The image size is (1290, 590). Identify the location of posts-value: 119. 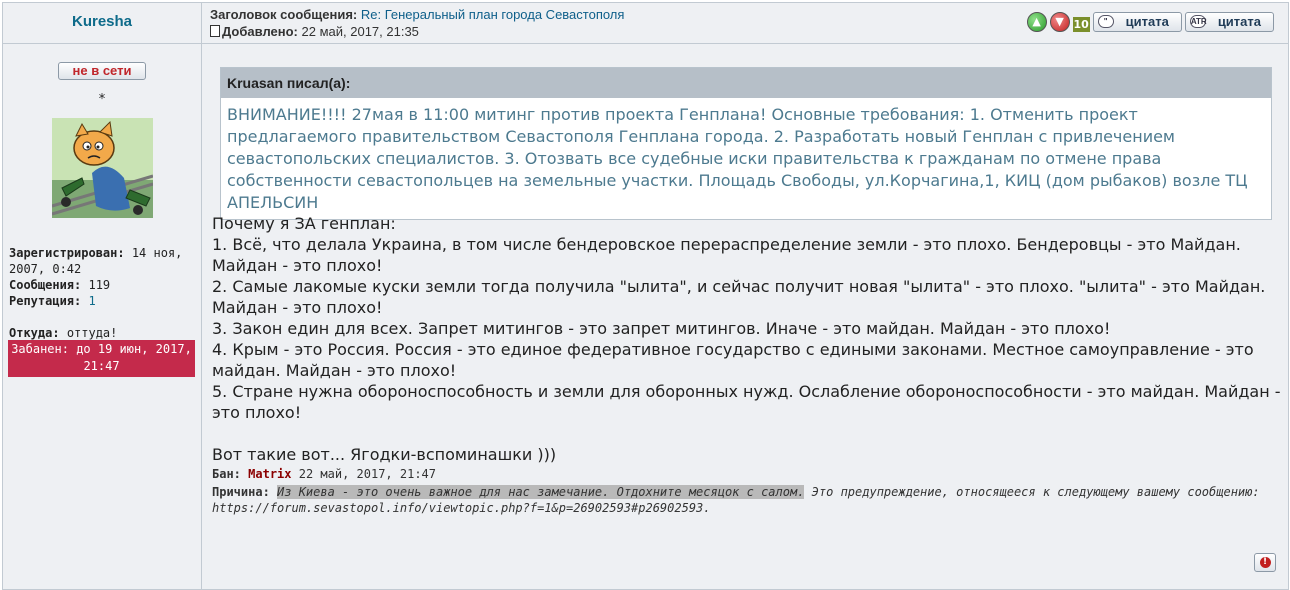
(99, 285).